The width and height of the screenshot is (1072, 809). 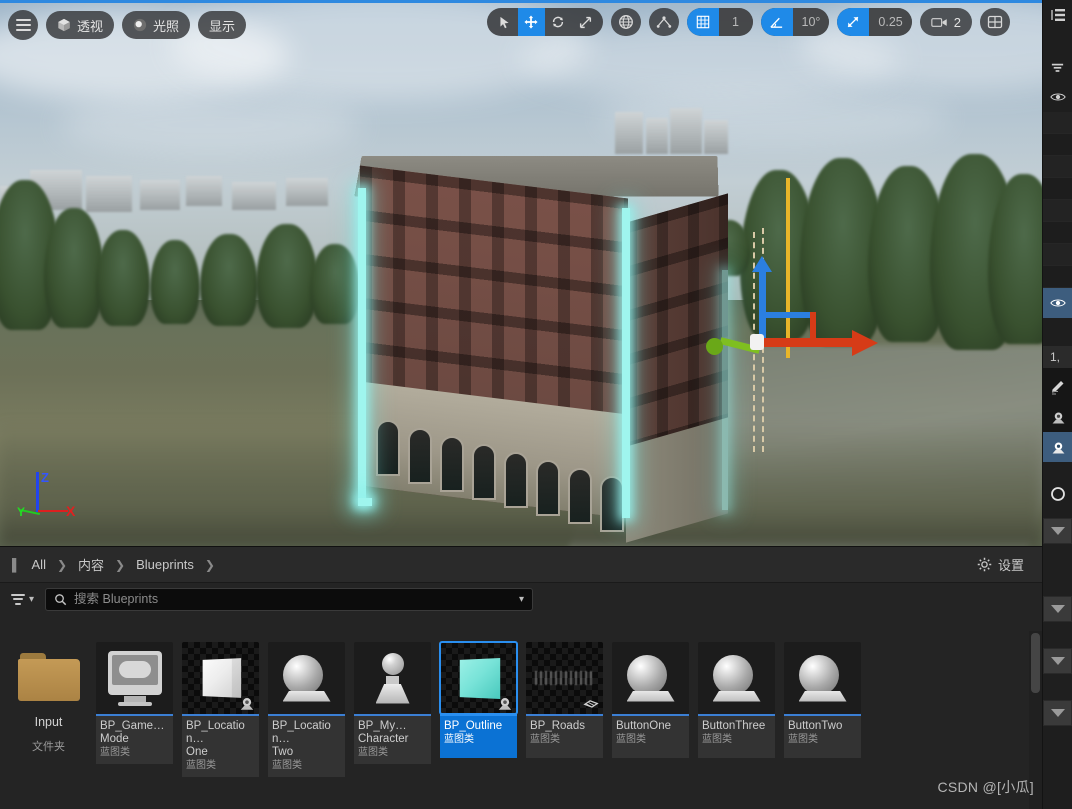 I want to click on asset-tile-folder: Input 文件夹, so click(x=48, y=724).